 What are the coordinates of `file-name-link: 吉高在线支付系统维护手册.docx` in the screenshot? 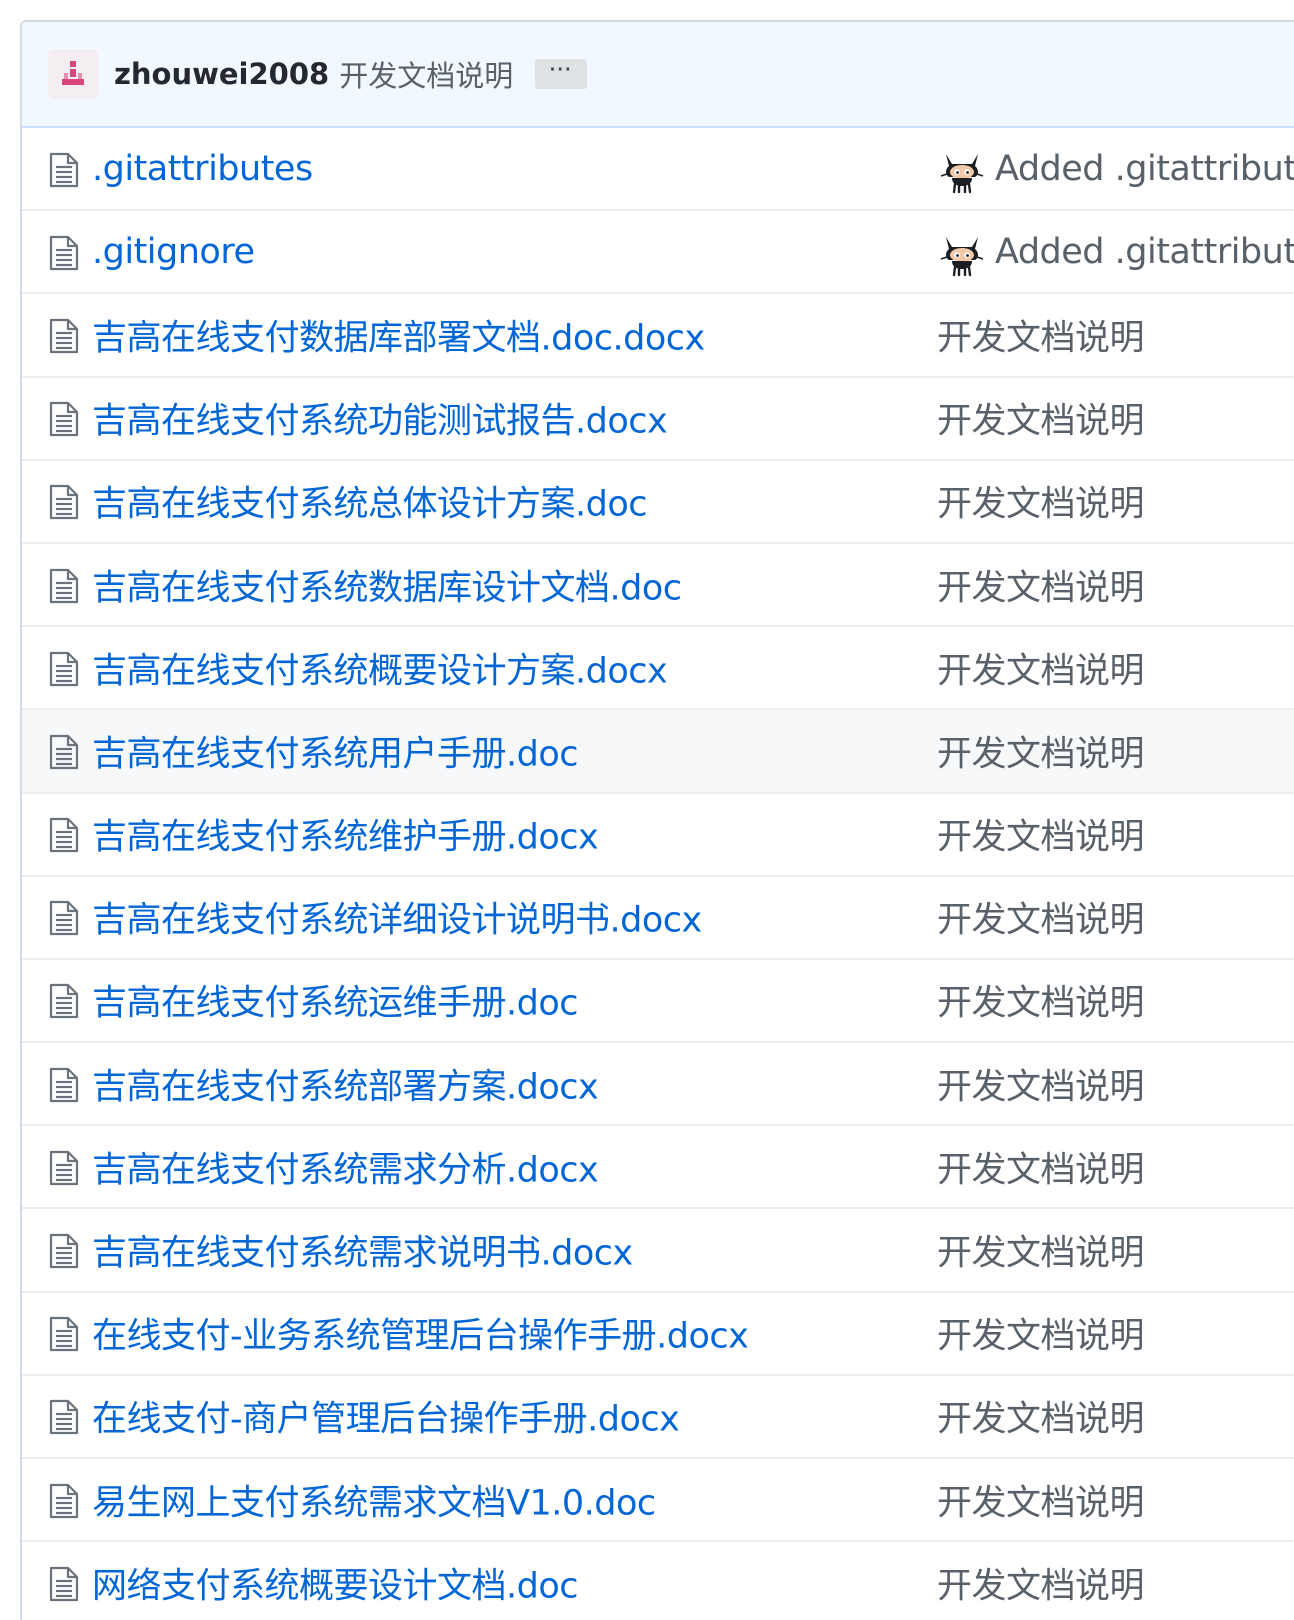 It's located at (345, 834).